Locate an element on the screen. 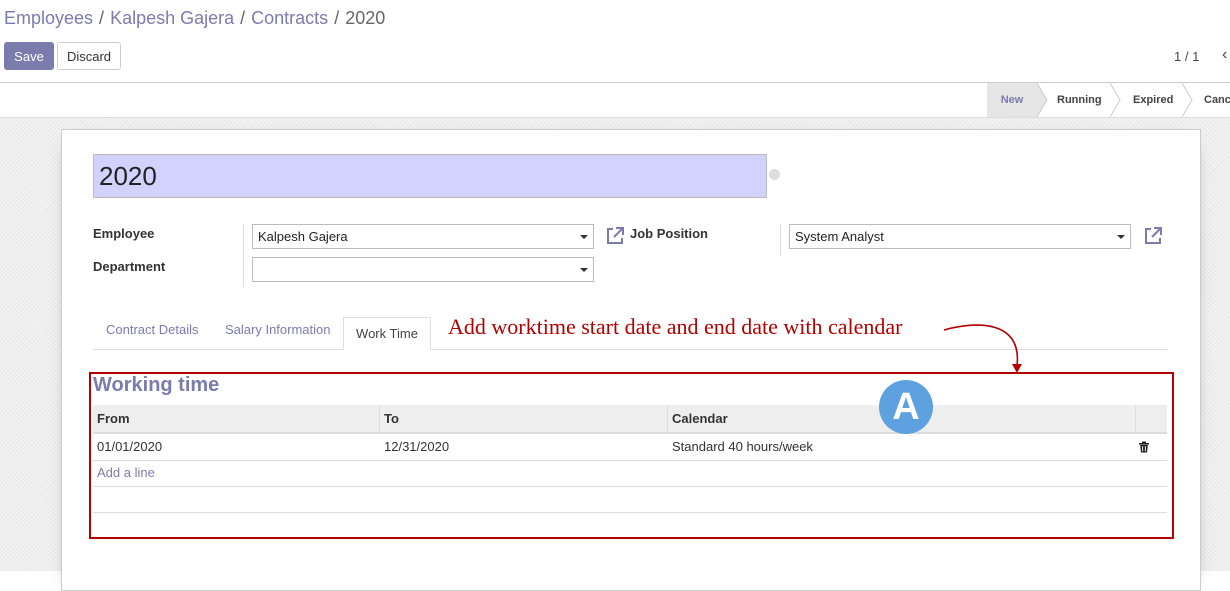 The width and height of the screenshot is (1230, 591). contract-name-field: 2020 is located at coordinates (430, 176).